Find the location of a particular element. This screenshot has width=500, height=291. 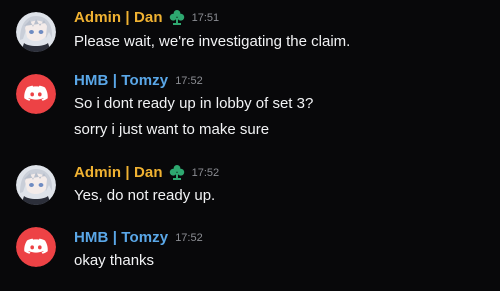

message-text: sorry i just want to make sure is located at coordinates (172, 129).